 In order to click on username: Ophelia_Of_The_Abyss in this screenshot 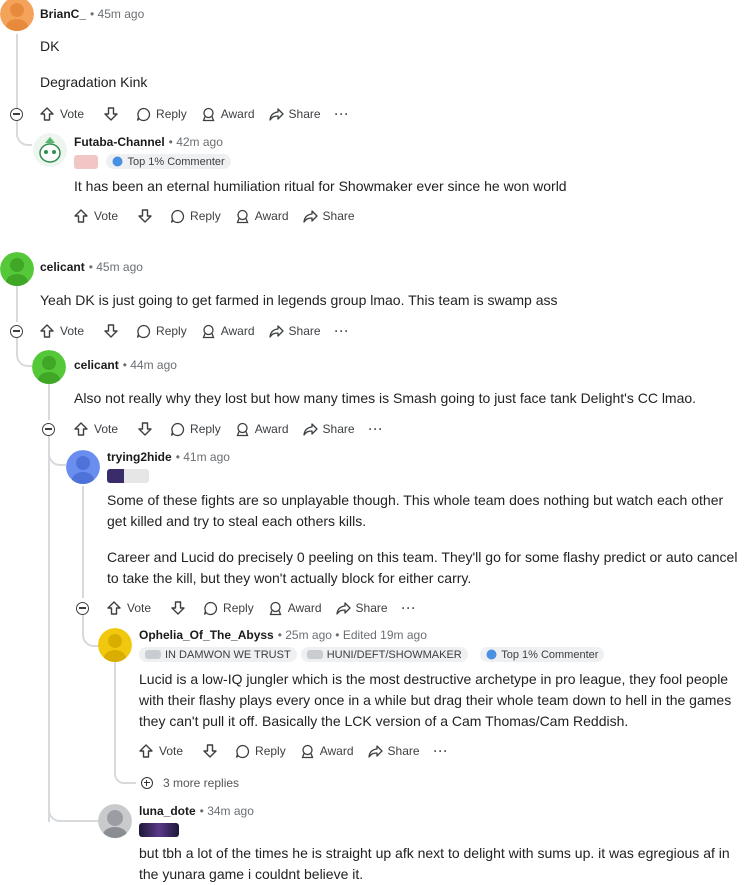, I will do `click(206, 635)`.